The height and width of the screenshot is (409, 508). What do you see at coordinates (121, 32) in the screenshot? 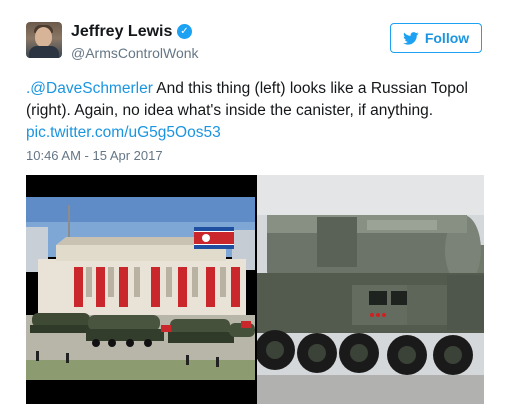
I see `author-name: Jeffrey Lewis` at bounding box center [121, 32].